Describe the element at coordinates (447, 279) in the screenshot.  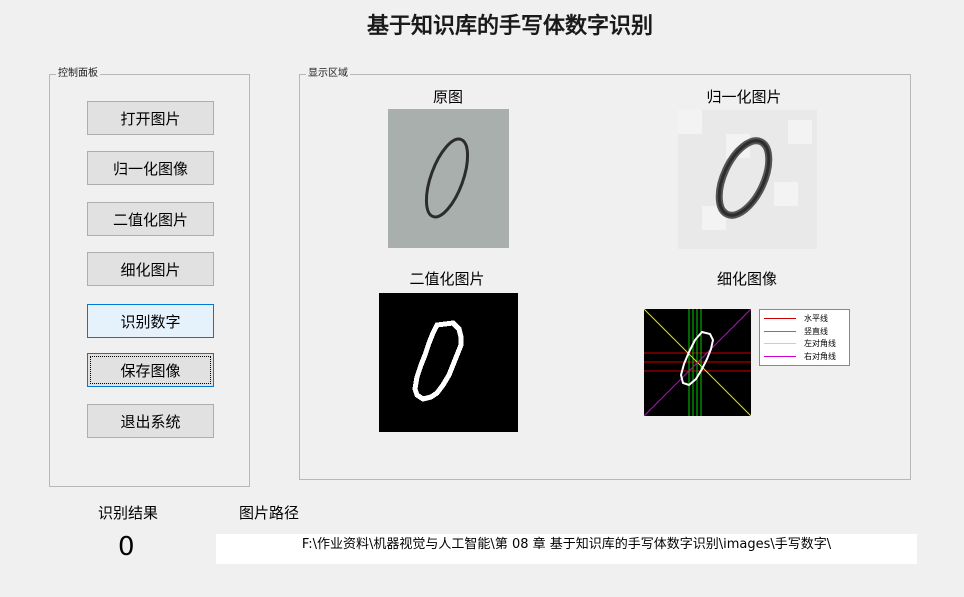
I see `binary-image-label: 二值化图片` at that location.